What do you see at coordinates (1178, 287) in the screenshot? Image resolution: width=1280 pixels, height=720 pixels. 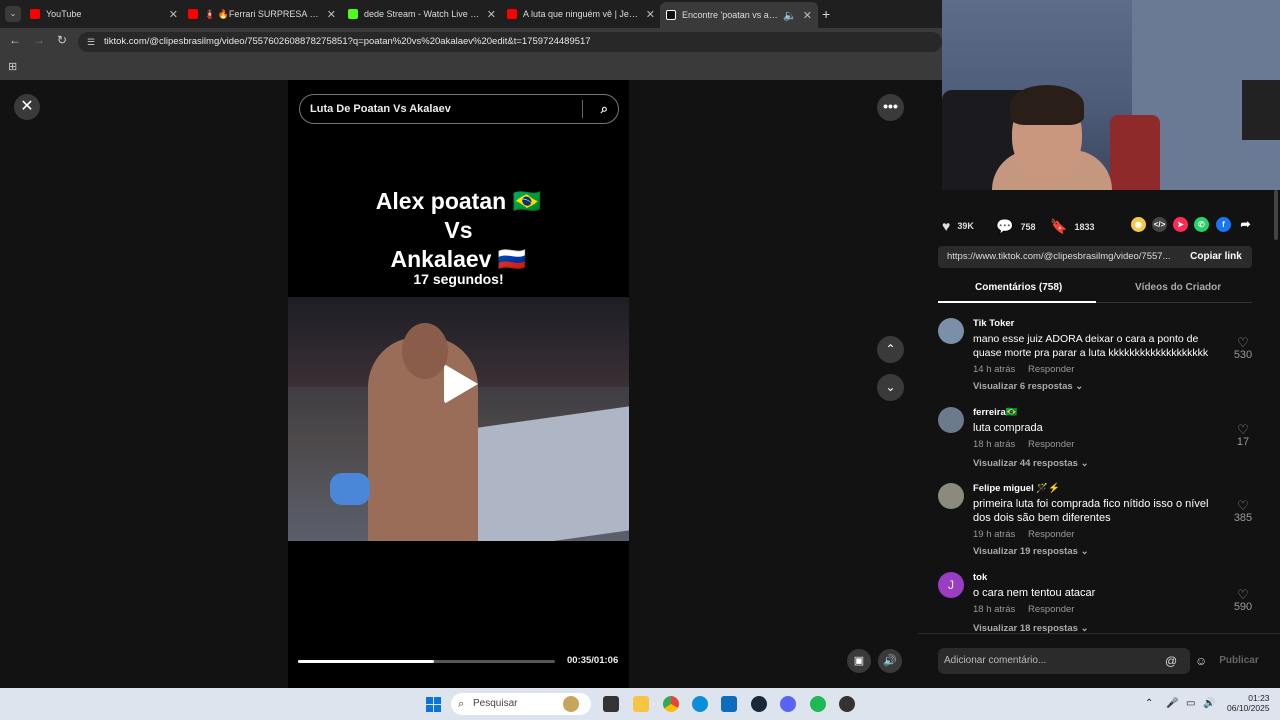 I see `tab-creator-videos: Vídeos do Criador` at bounding box center [1178, 287].